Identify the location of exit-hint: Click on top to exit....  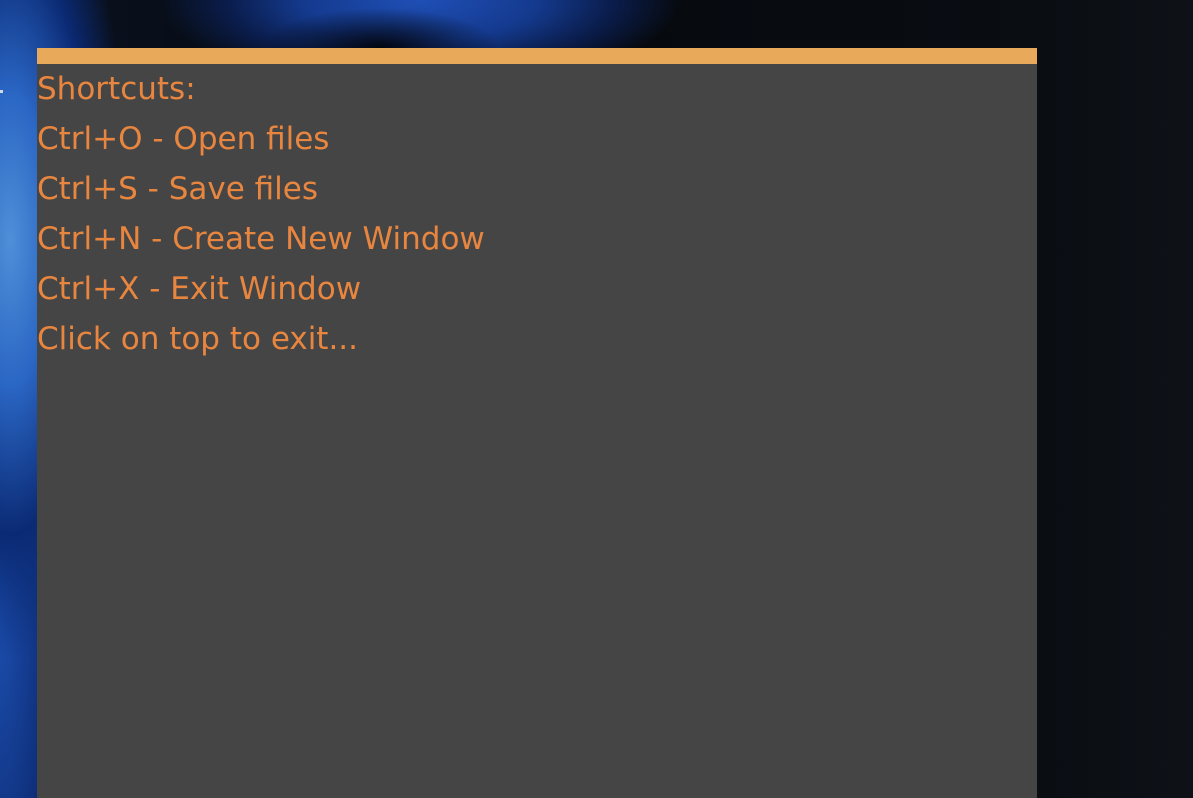
(198, 339).